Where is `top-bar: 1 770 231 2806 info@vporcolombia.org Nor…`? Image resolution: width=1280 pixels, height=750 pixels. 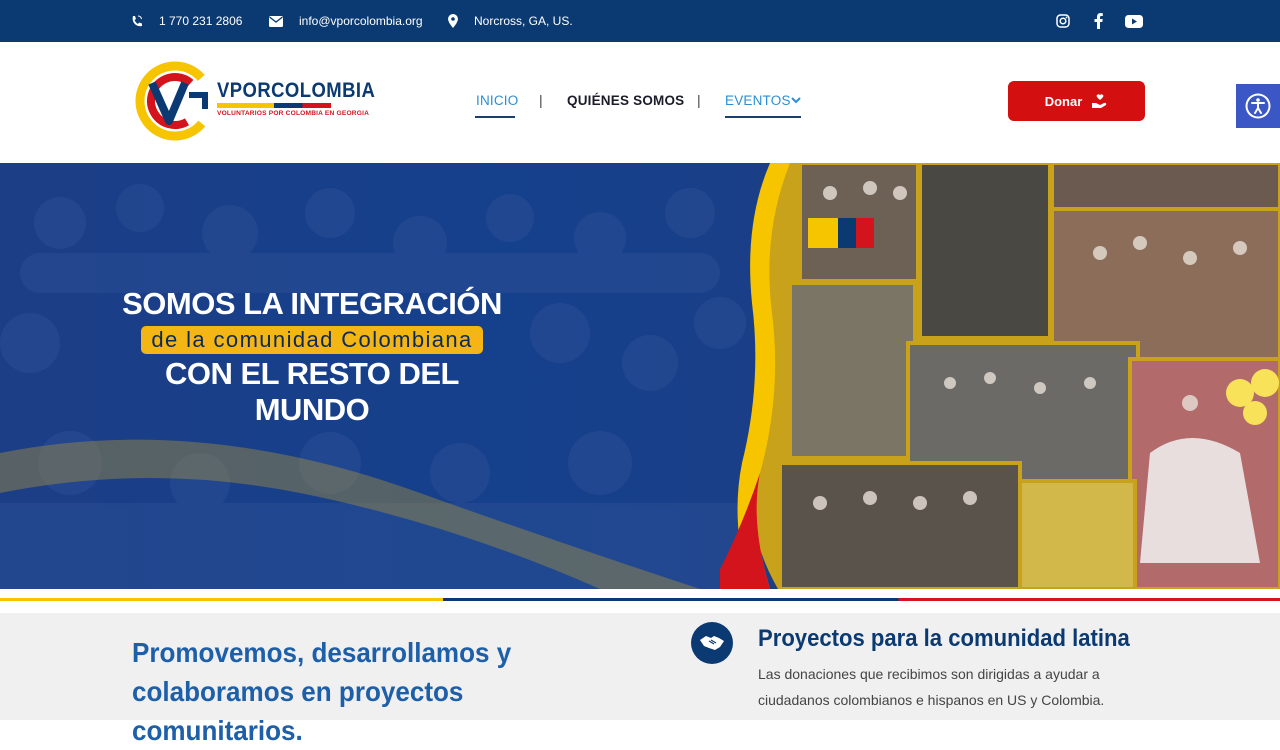
top-bar: 1 770 231 2806 info@vporcolombia.org Nor… is located at coordinates (640, 21).